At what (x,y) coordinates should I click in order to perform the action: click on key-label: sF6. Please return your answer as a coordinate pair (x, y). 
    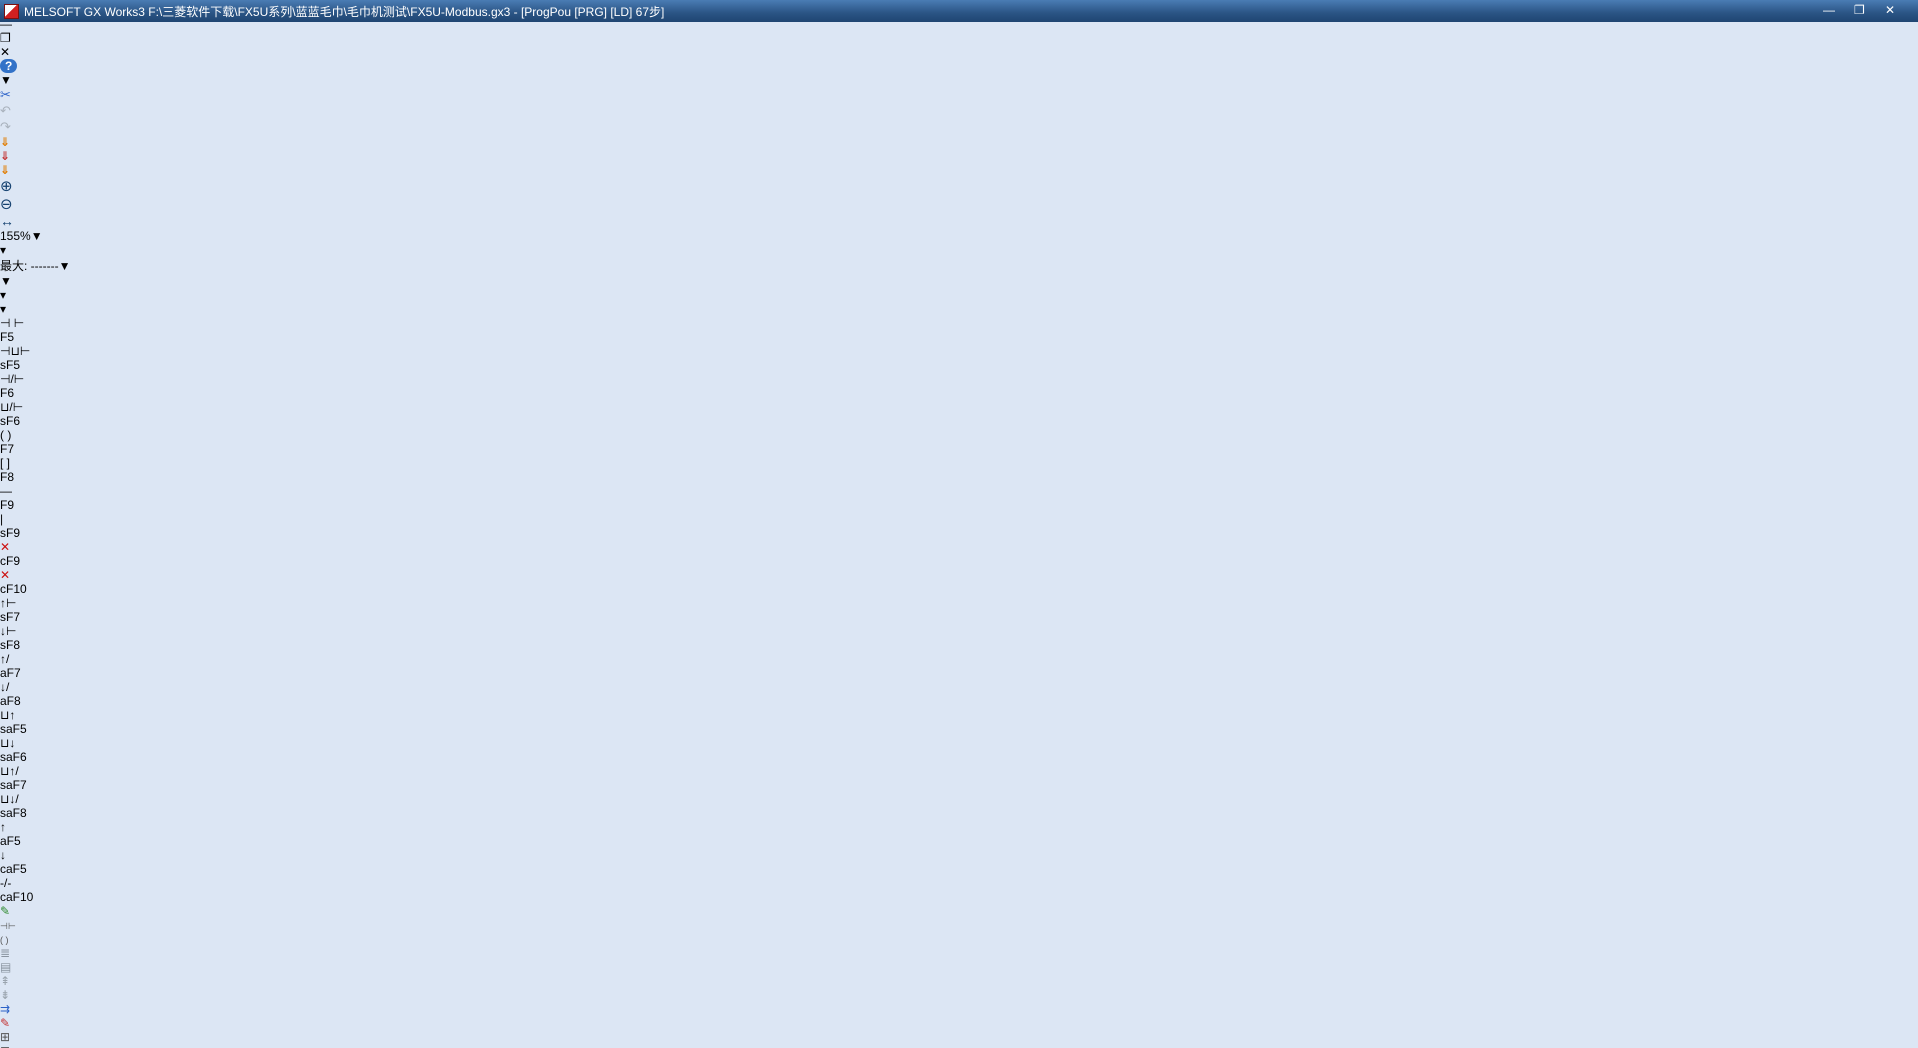
    Looking at the image, I should click on (10, 421).